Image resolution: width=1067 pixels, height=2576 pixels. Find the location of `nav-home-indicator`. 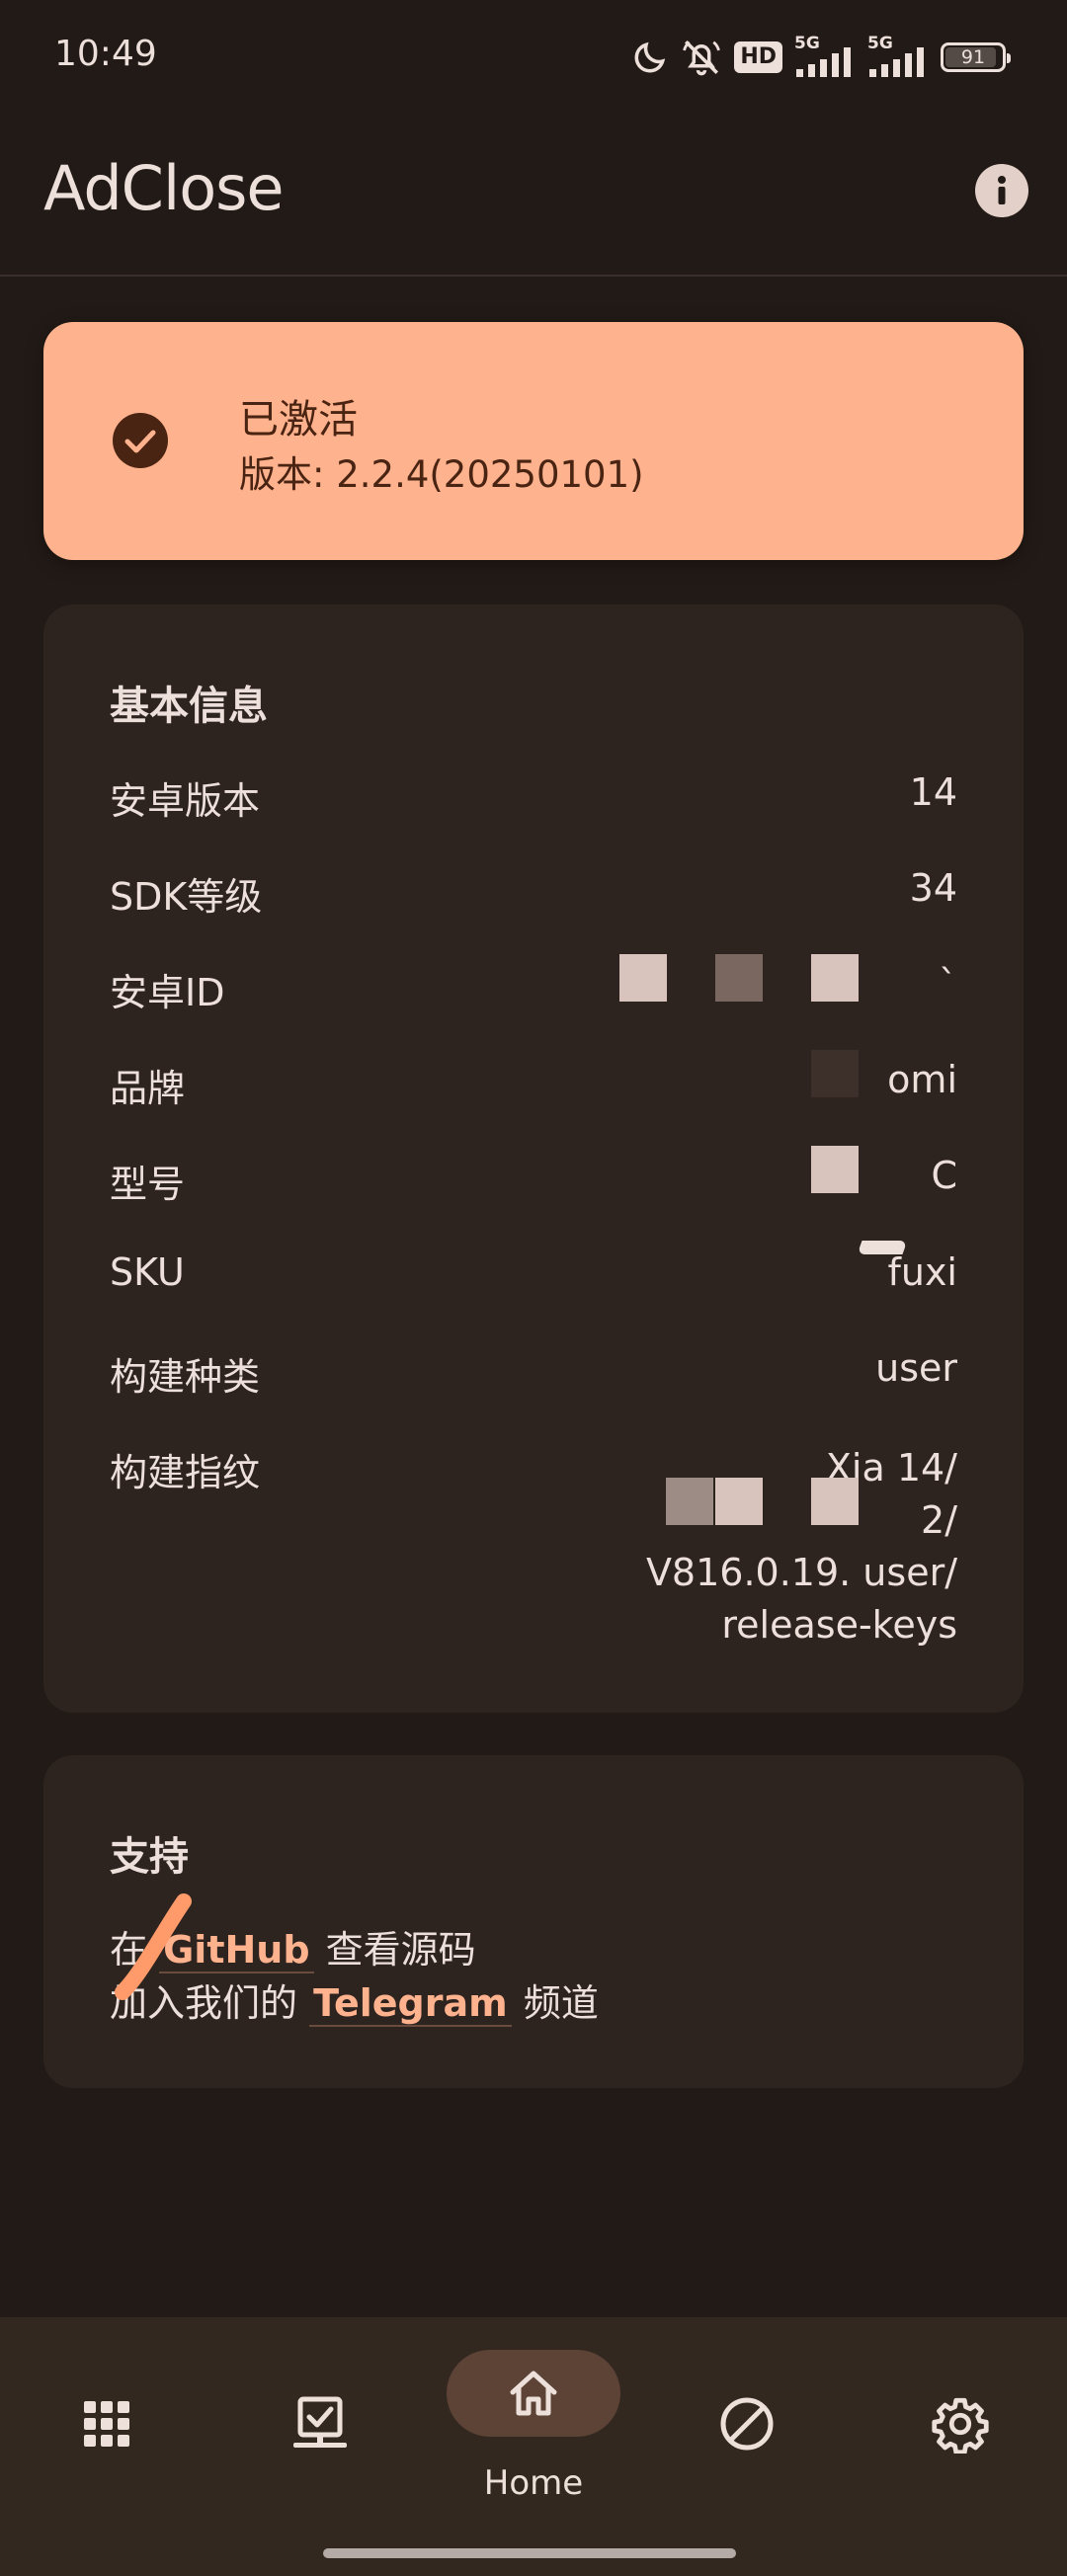

nav-home-indicator is located at coordinates (533, 2393).